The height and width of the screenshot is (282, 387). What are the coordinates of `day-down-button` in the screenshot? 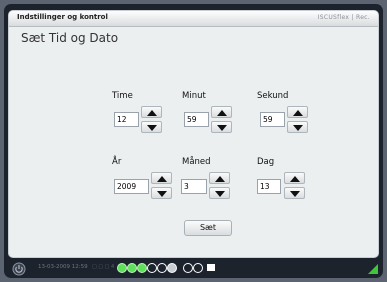 It's located at (294, 193).